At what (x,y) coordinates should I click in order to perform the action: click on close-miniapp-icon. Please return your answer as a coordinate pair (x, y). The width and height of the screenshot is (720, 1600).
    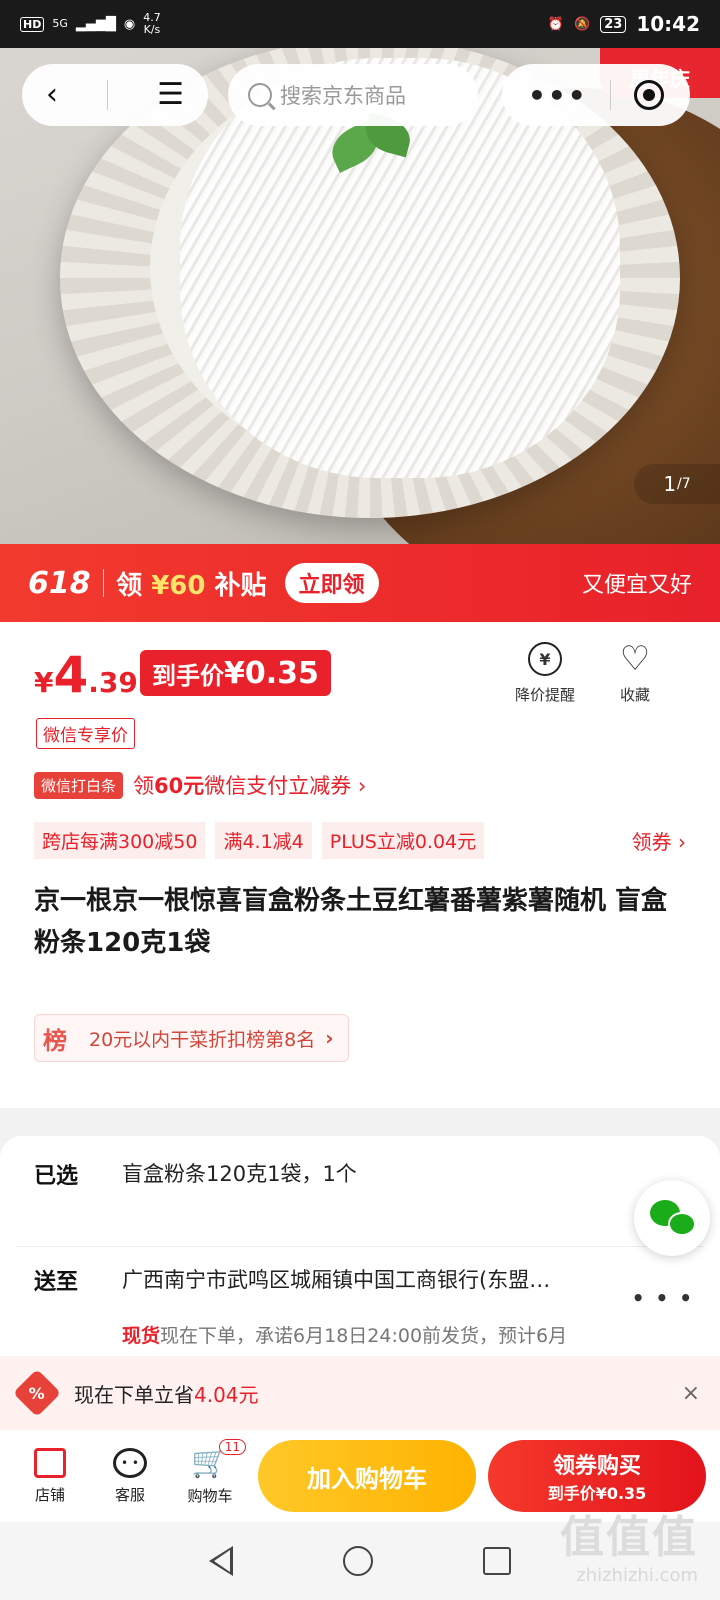
    Looking at the image, I should click on (648, 95).